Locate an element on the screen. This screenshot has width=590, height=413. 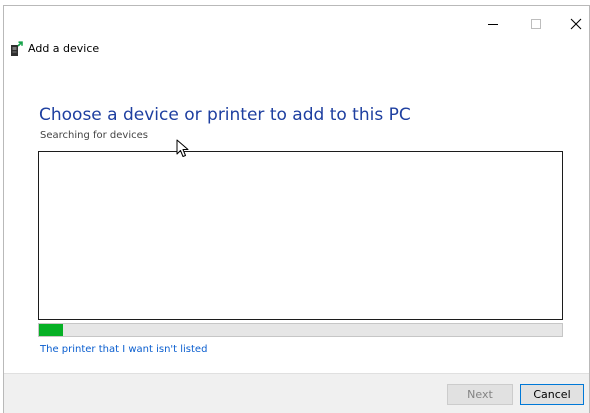
window-title: Add a device is located at coordinates (64, 48).